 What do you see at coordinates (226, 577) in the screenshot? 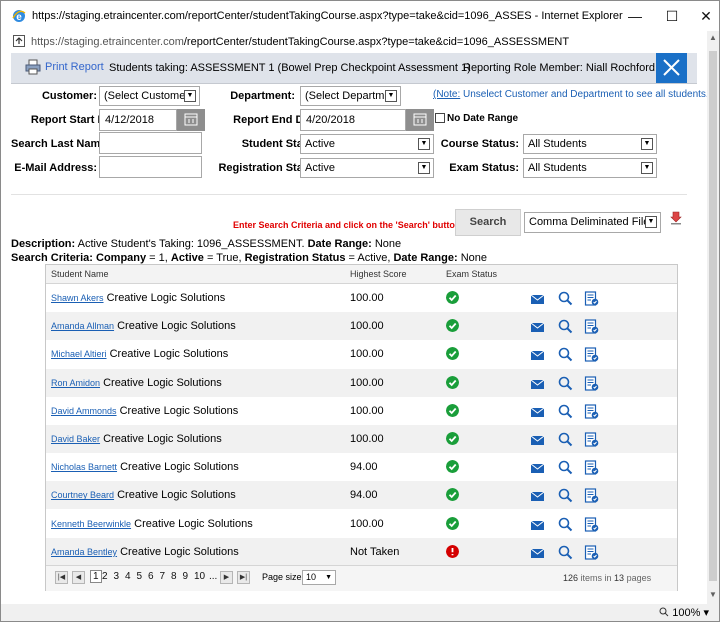
I see `next-page-button: ▶` at bounding box center [226, 577].